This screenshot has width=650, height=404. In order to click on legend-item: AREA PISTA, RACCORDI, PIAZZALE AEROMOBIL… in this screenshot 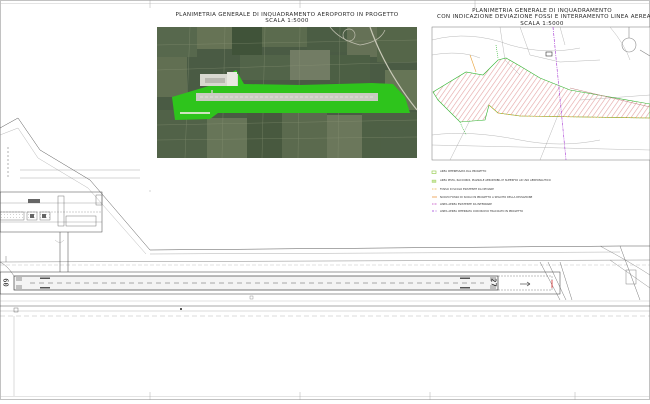, I will do `click(495, 180)`.